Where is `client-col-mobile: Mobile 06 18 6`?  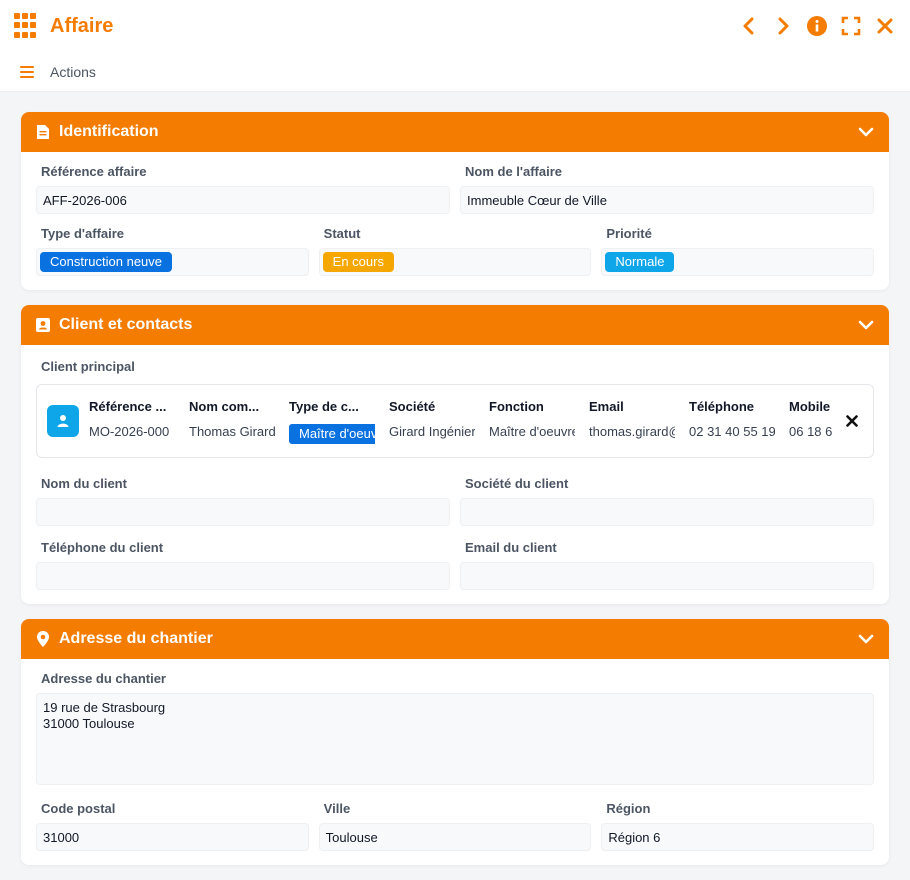 client-col-mobile: Mobile 06 18 6 is located at coordinates (812, 421).